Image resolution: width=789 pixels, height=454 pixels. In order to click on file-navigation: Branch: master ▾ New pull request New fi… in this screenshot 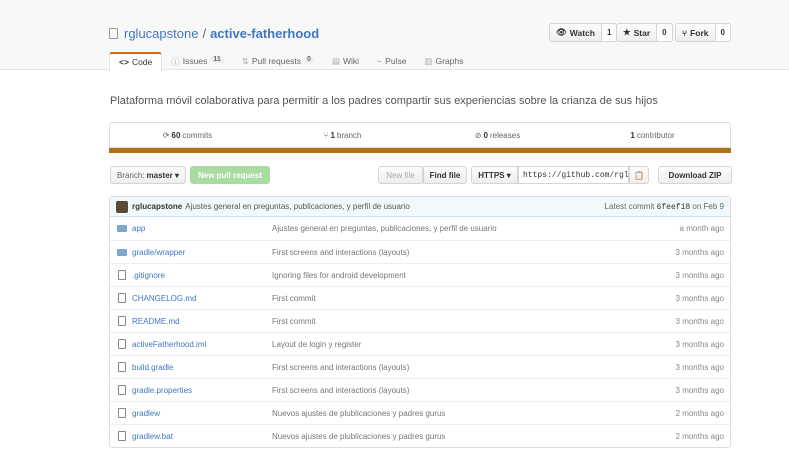, I will do `click(421, 175)`.